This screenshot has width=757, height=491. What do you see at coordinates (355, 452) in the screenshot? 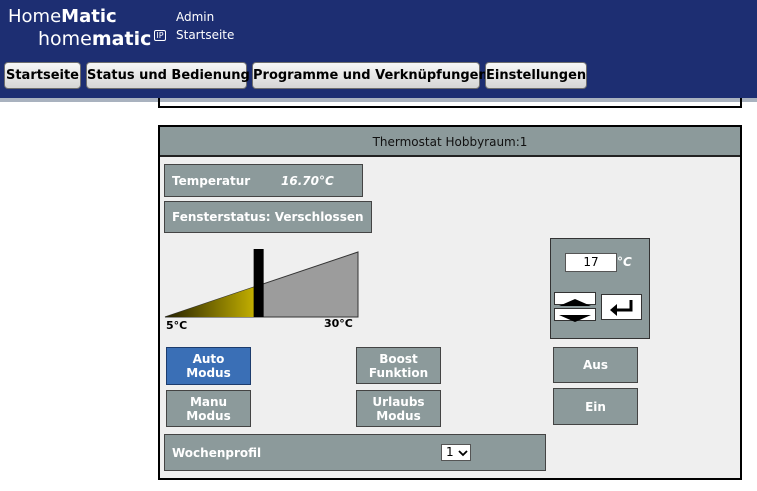
I see `week-profile-box: Wochenprofil` at bounding box center [355, 452].